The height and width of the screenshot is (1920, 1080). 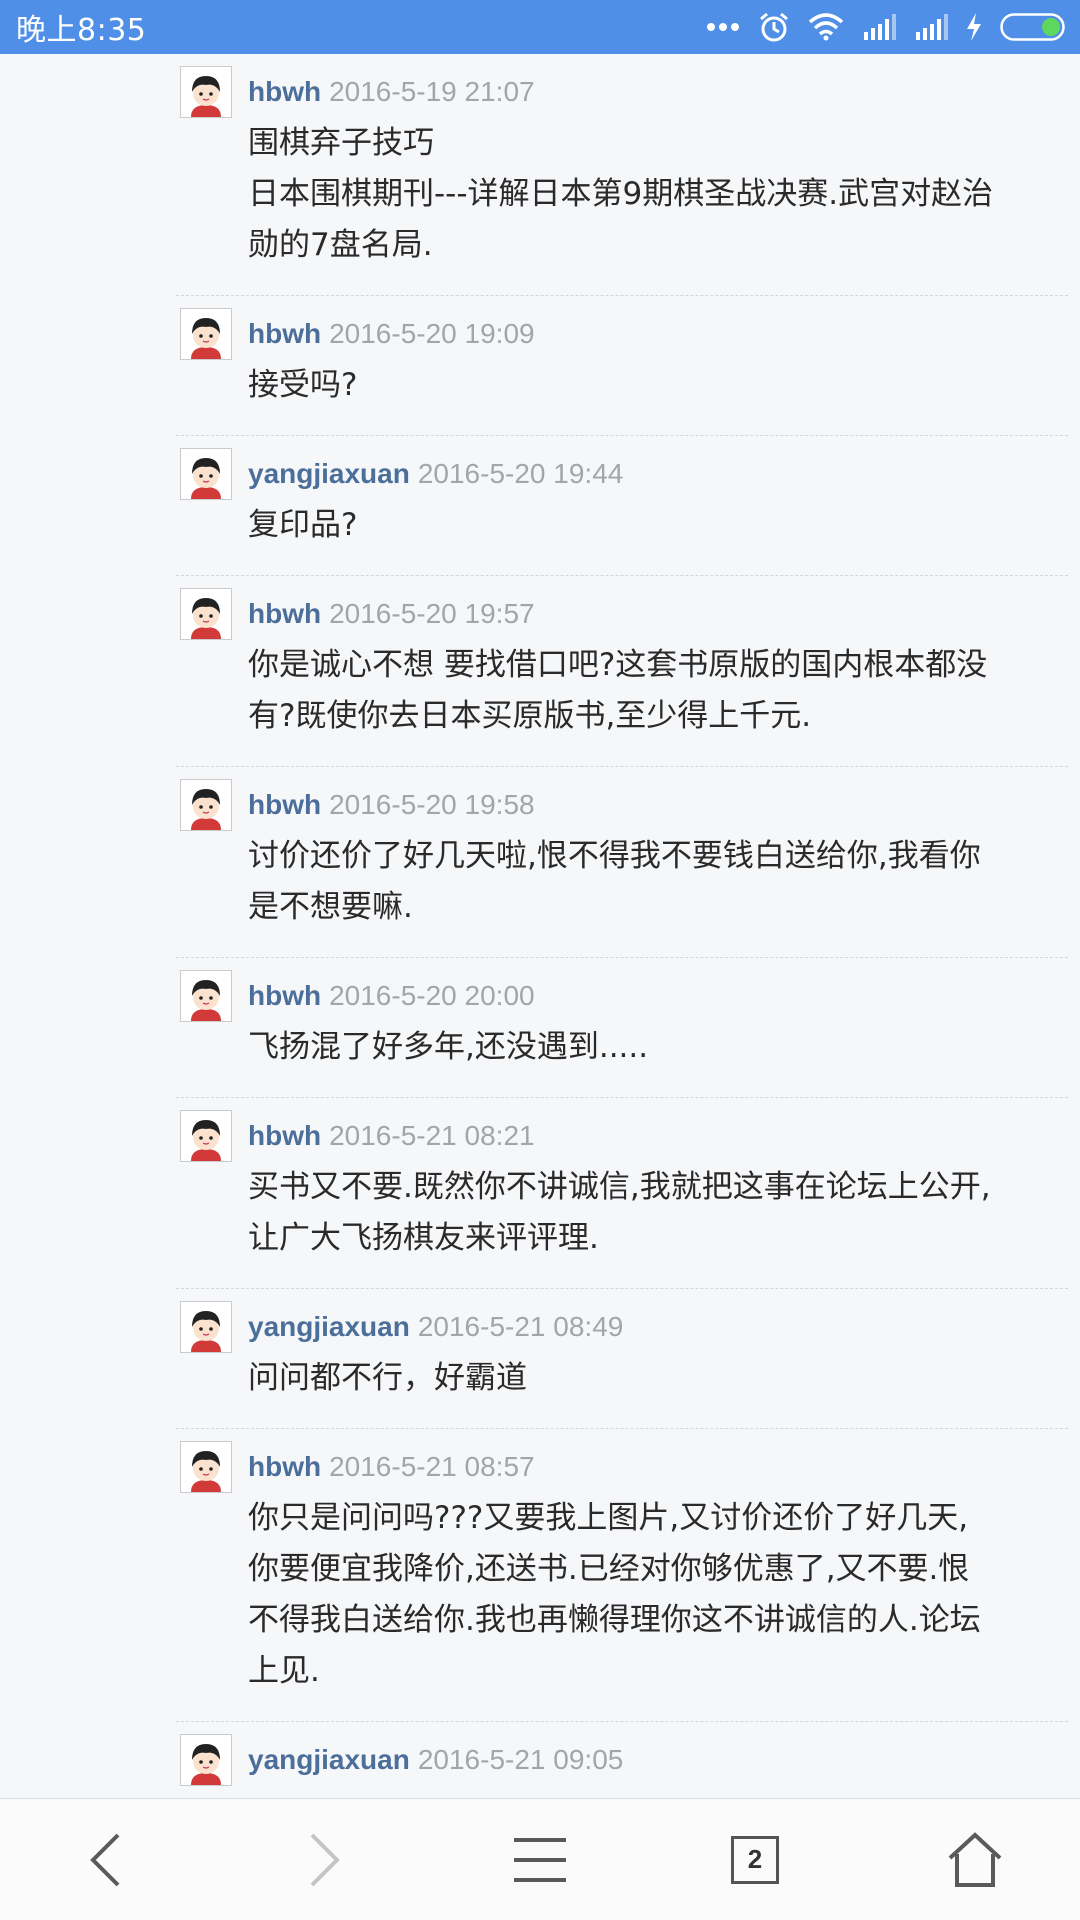 What do you see at coordinates (520, 1759) in the screenshot?
I see `post-timestamp: 2016-5-21 09:05` at bounding box center [520, 1759].